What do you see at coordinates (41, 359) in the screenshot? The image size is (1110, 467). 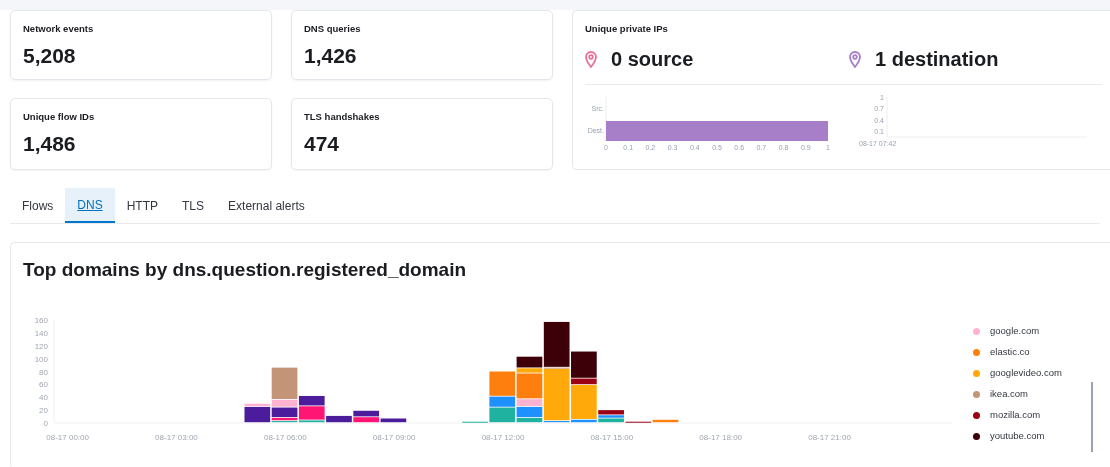 I see `tick-label: 100` at bounding box center [41, 359].